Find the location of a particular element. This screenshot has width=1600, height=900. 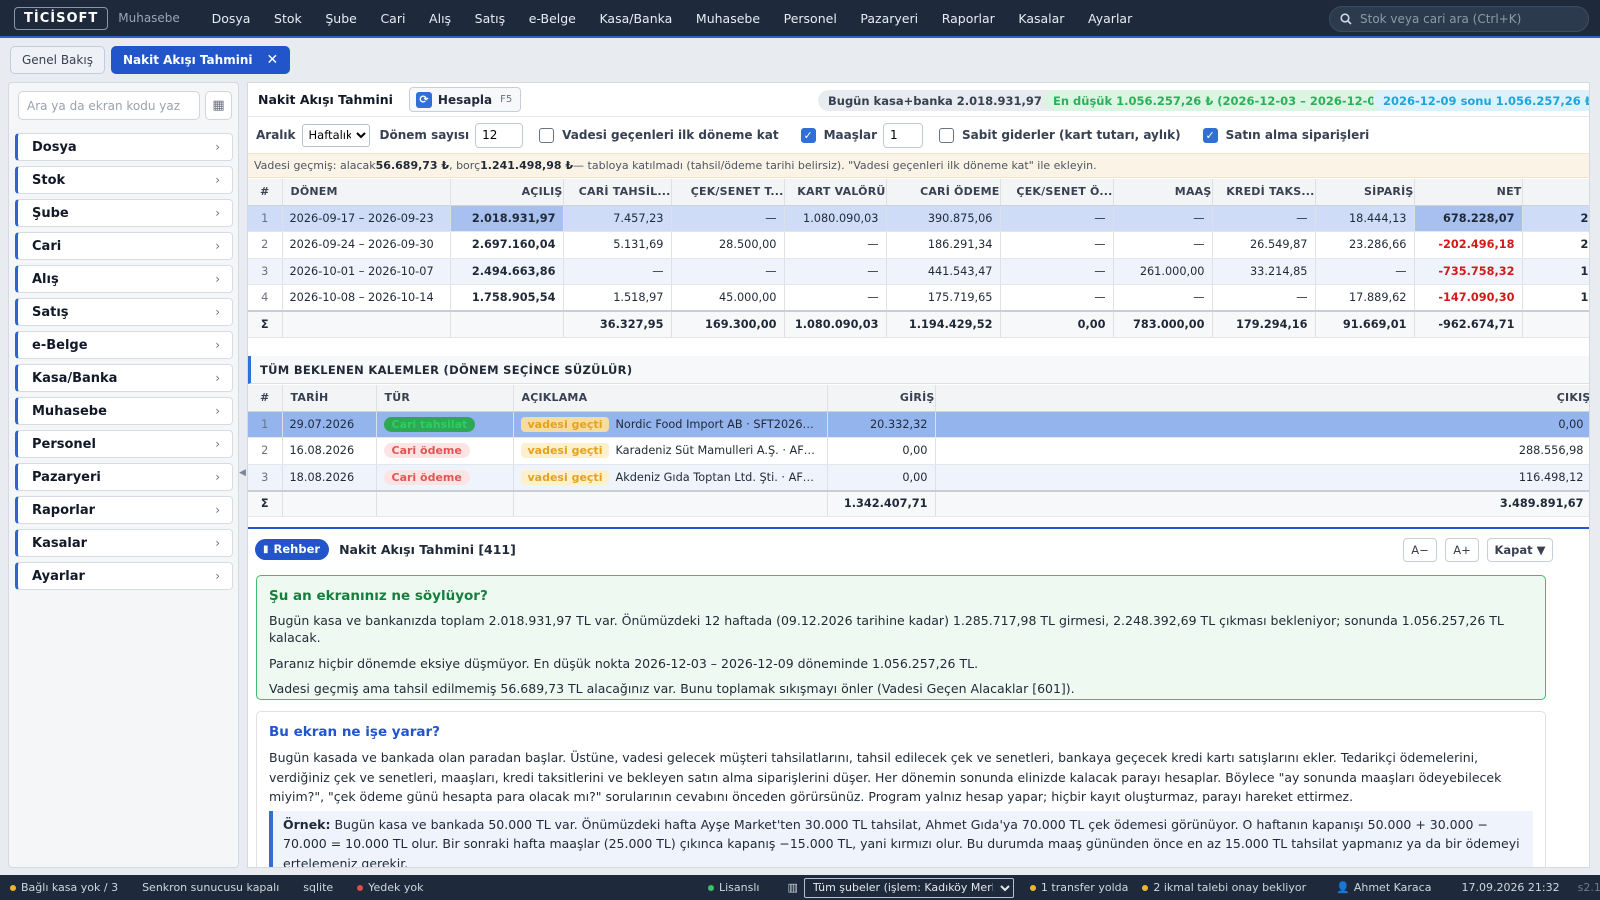

sidebar-item: Şube › is located at coordinates (124, 213).